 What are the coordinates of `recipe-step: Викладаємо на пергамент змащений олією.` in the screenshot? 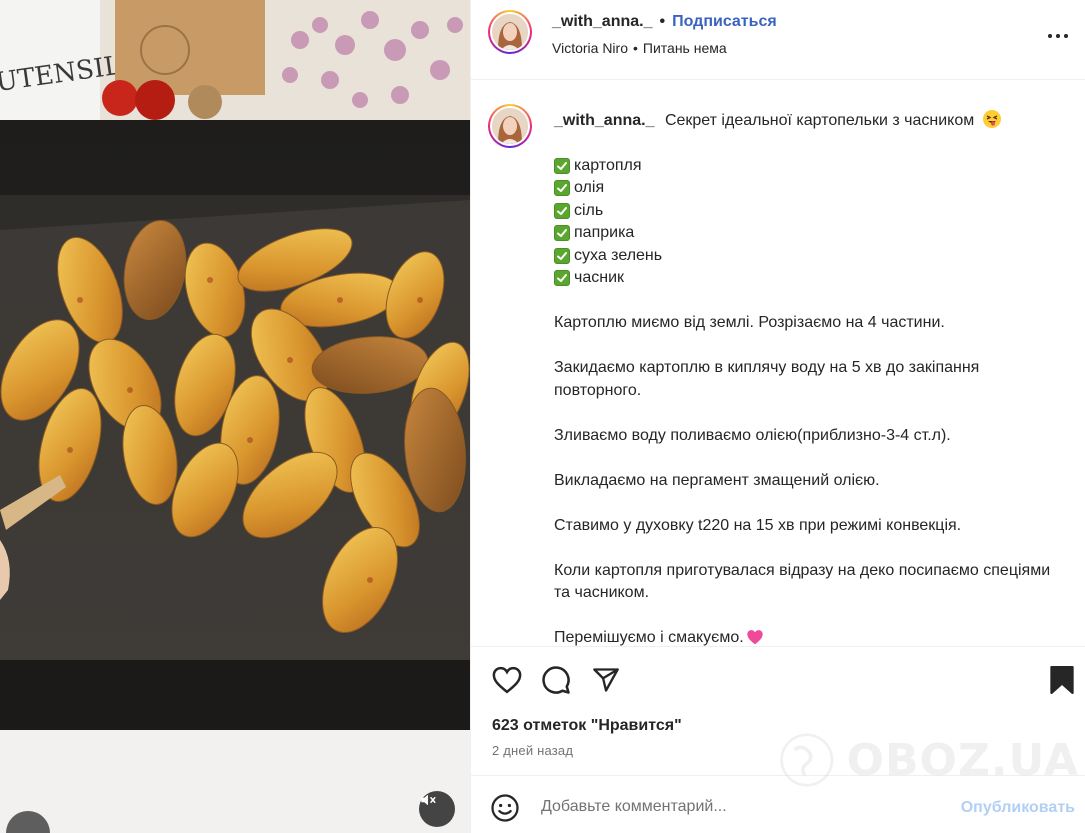 It's located at (809, 481).